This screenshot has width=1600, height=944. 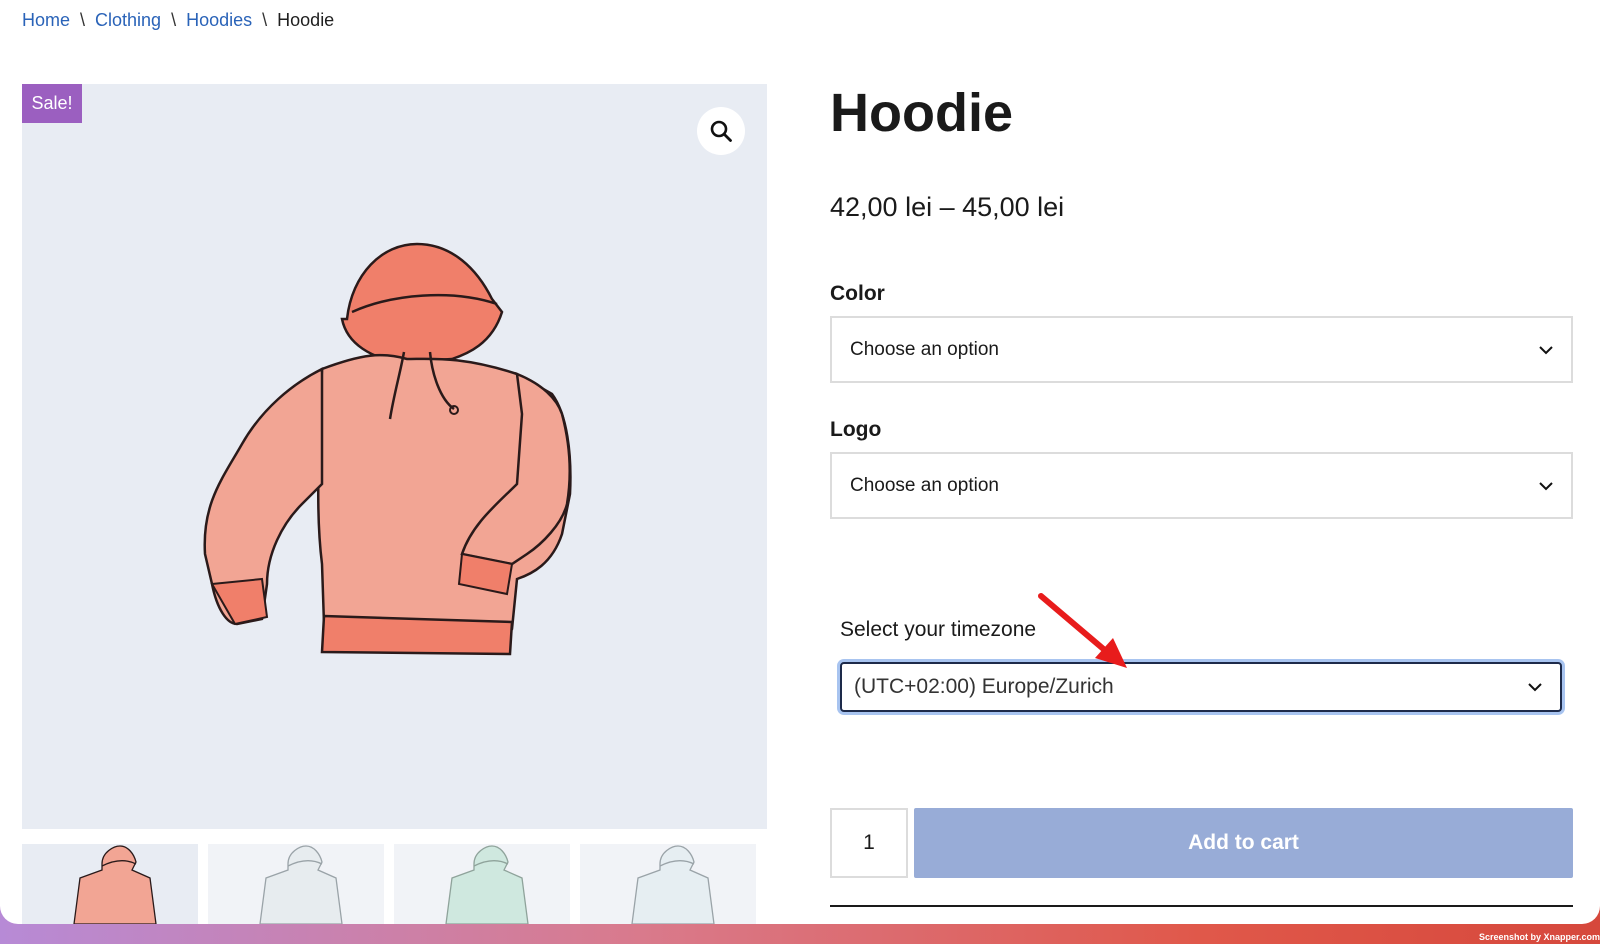 What do you see at coordinates (115, 884) in the screenshot?
I see `hoodie-thumb-red` at bounding box center [115, 884].